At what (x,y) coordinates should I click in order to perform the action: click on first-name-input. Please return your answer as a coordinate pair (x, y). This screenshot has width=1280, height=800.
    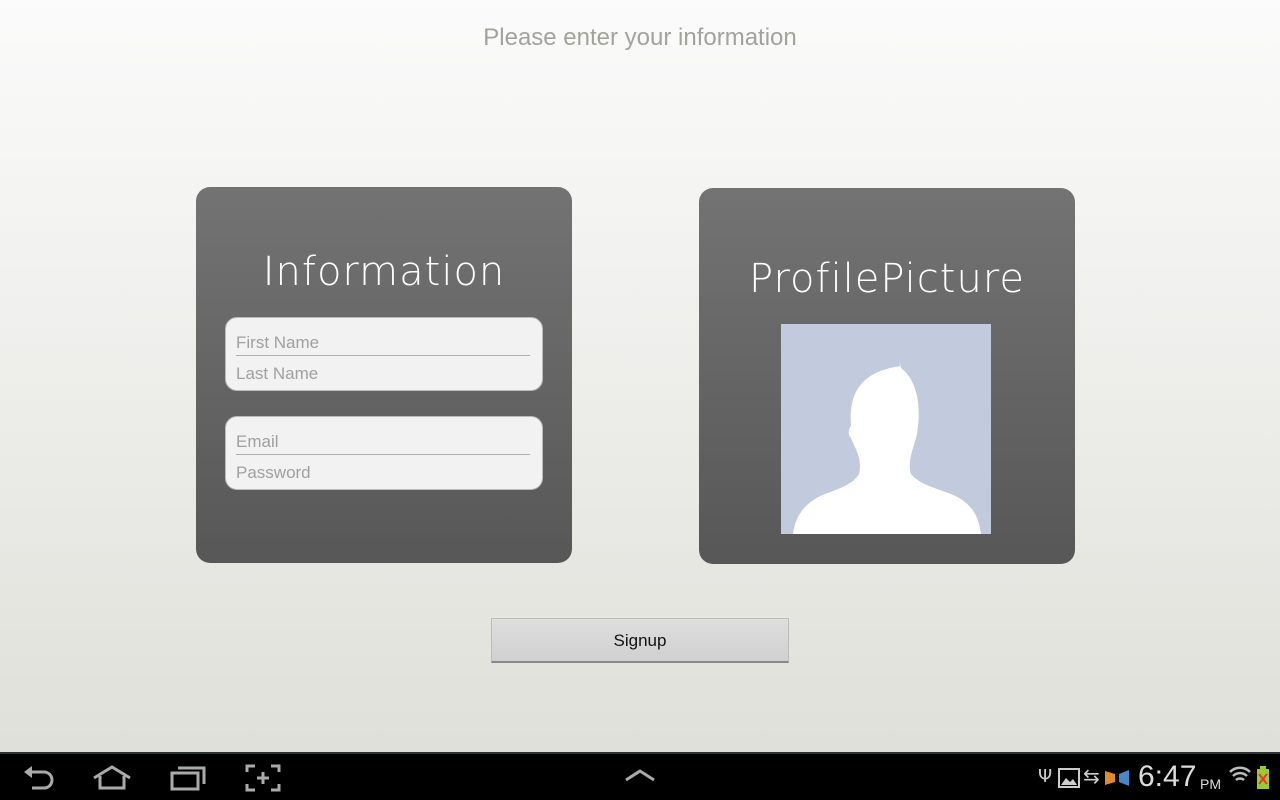
    Looking at the image, I should click on (383, 337).